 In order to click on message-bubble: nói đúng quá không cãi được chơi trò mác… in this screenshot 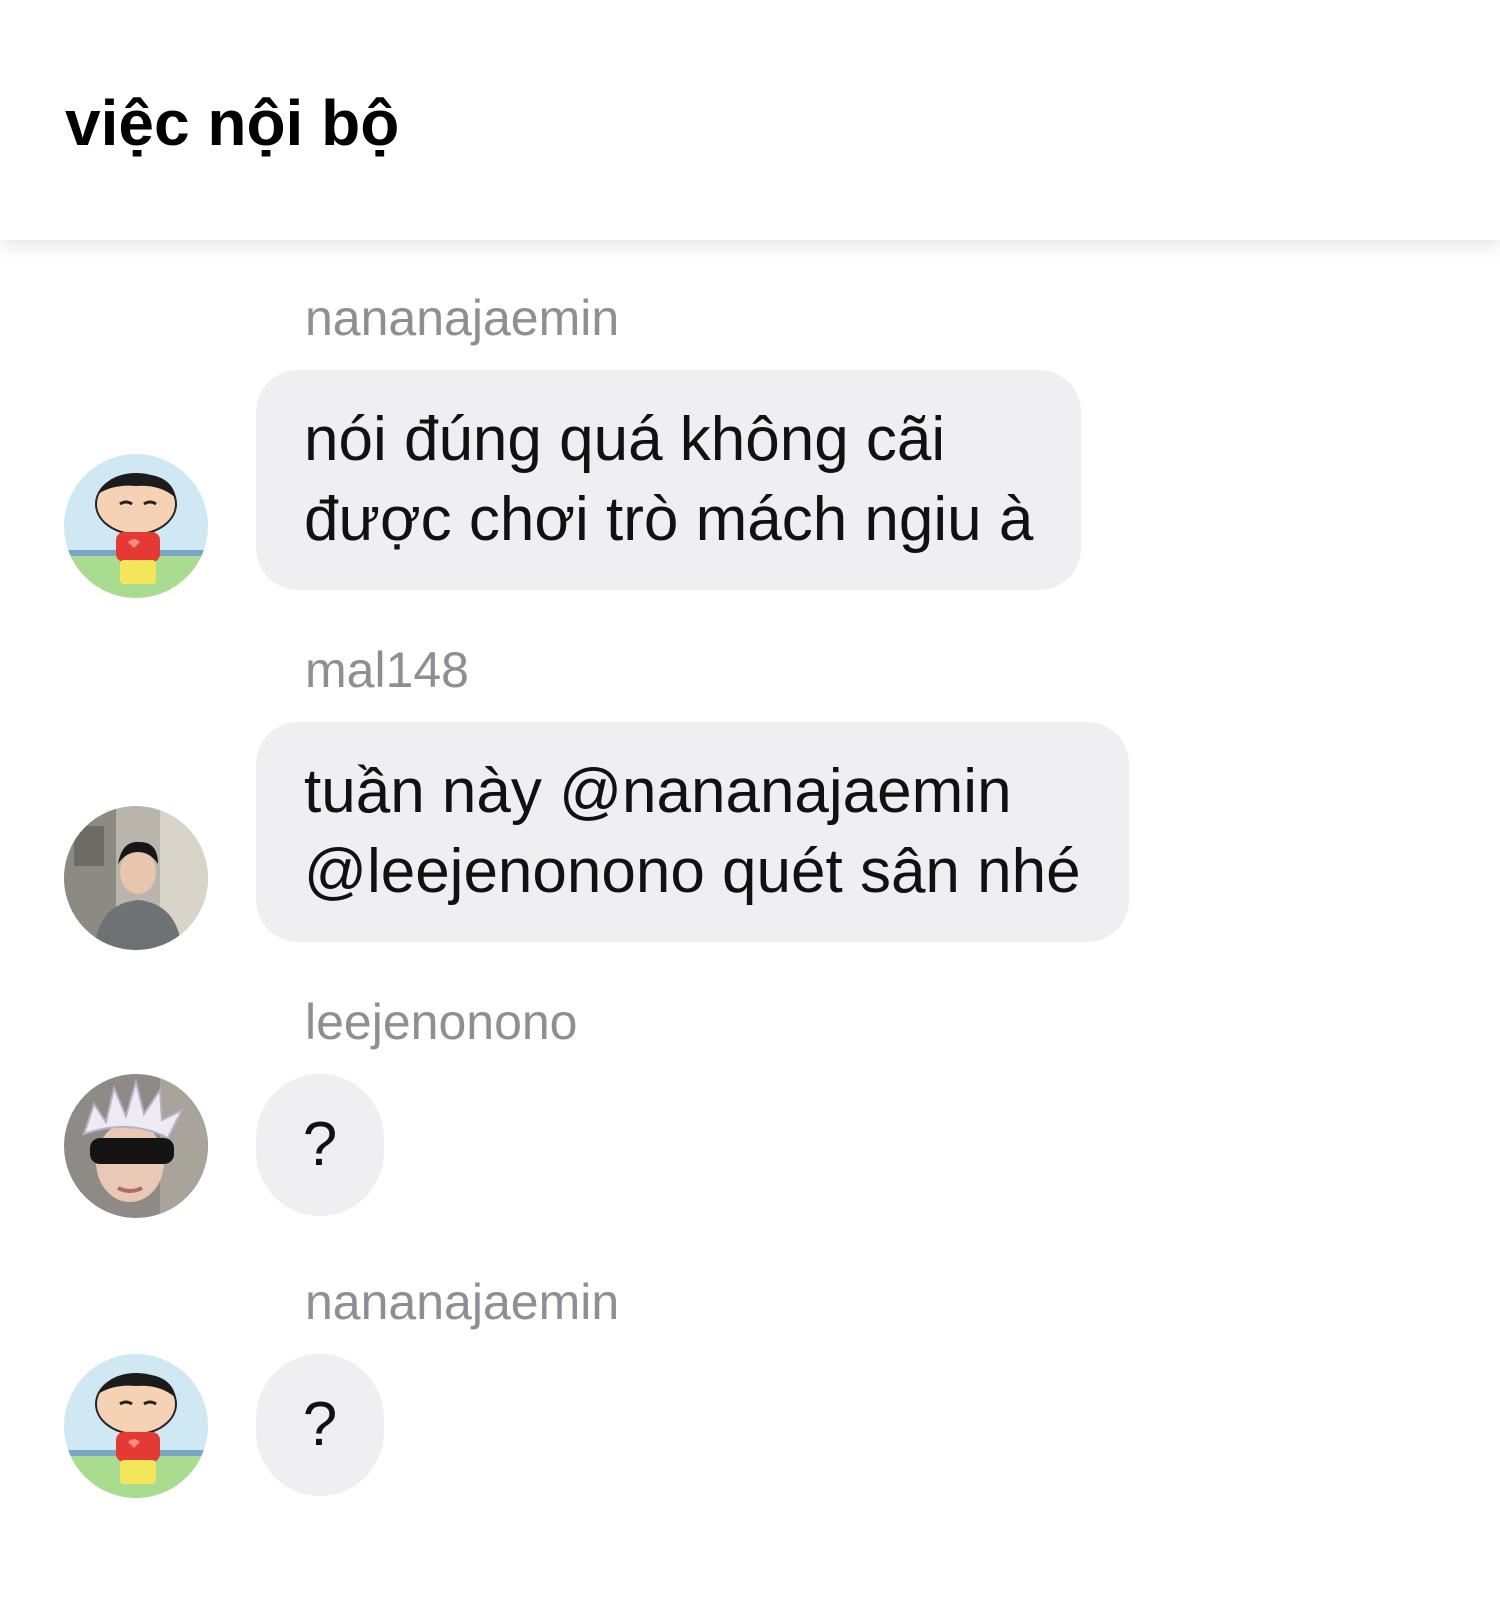, I will do `click(669, 480)`.